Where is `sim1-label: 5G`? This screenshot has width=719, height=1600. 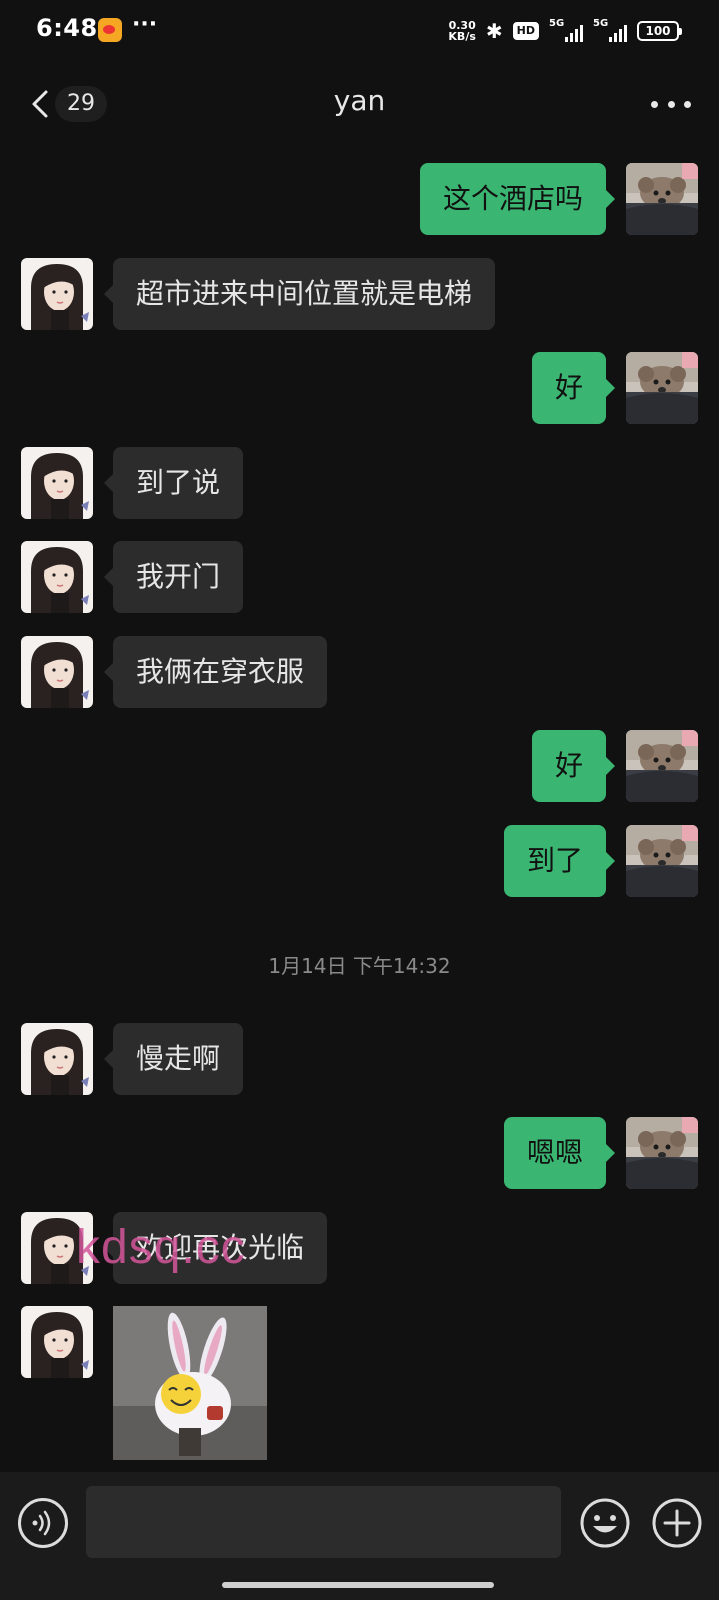
sim1-label: 5G is located at coordinates (557, 23).